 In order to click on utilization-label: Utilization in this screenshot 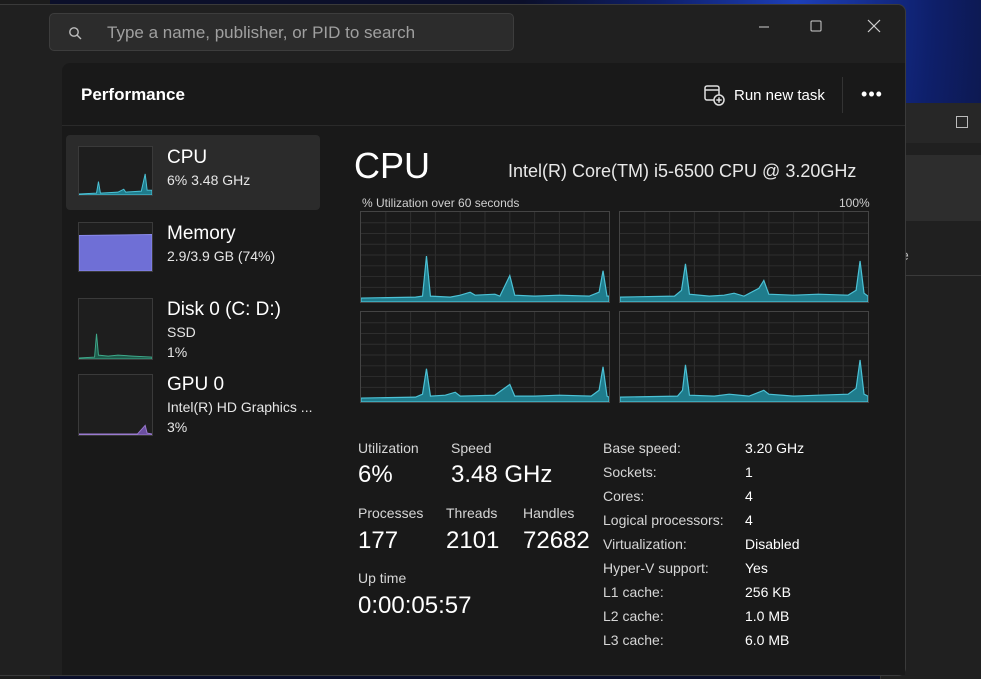, I will do `click(388, 448)`.